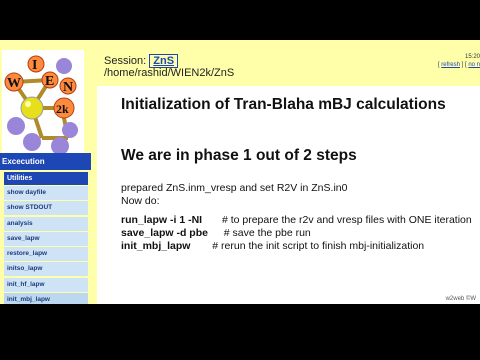 Image resolution: width=480 pixels, height=360 pixels. What do you see at coordinates (46, 178) in the screenshot?
I see `utilities-header: Utilities` at bounding box center [46, 178].